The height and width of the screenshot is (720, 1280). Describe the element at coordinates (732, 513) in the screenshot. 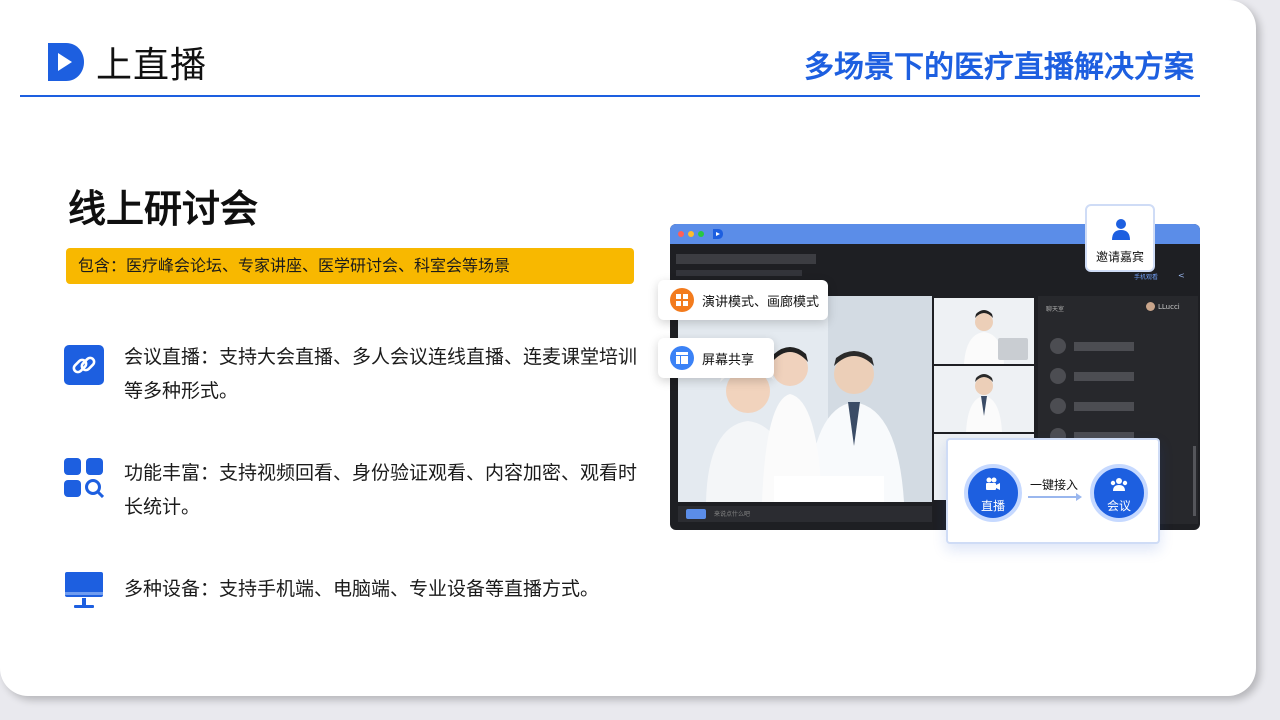

I see `comment-input: 来说点什么吧` at that location.